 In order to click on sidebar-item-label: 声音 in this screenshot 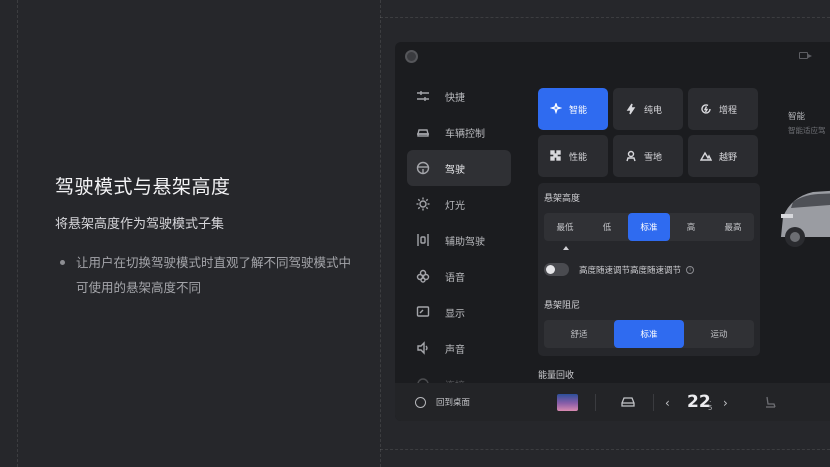, I will do `click(455, 350)`.